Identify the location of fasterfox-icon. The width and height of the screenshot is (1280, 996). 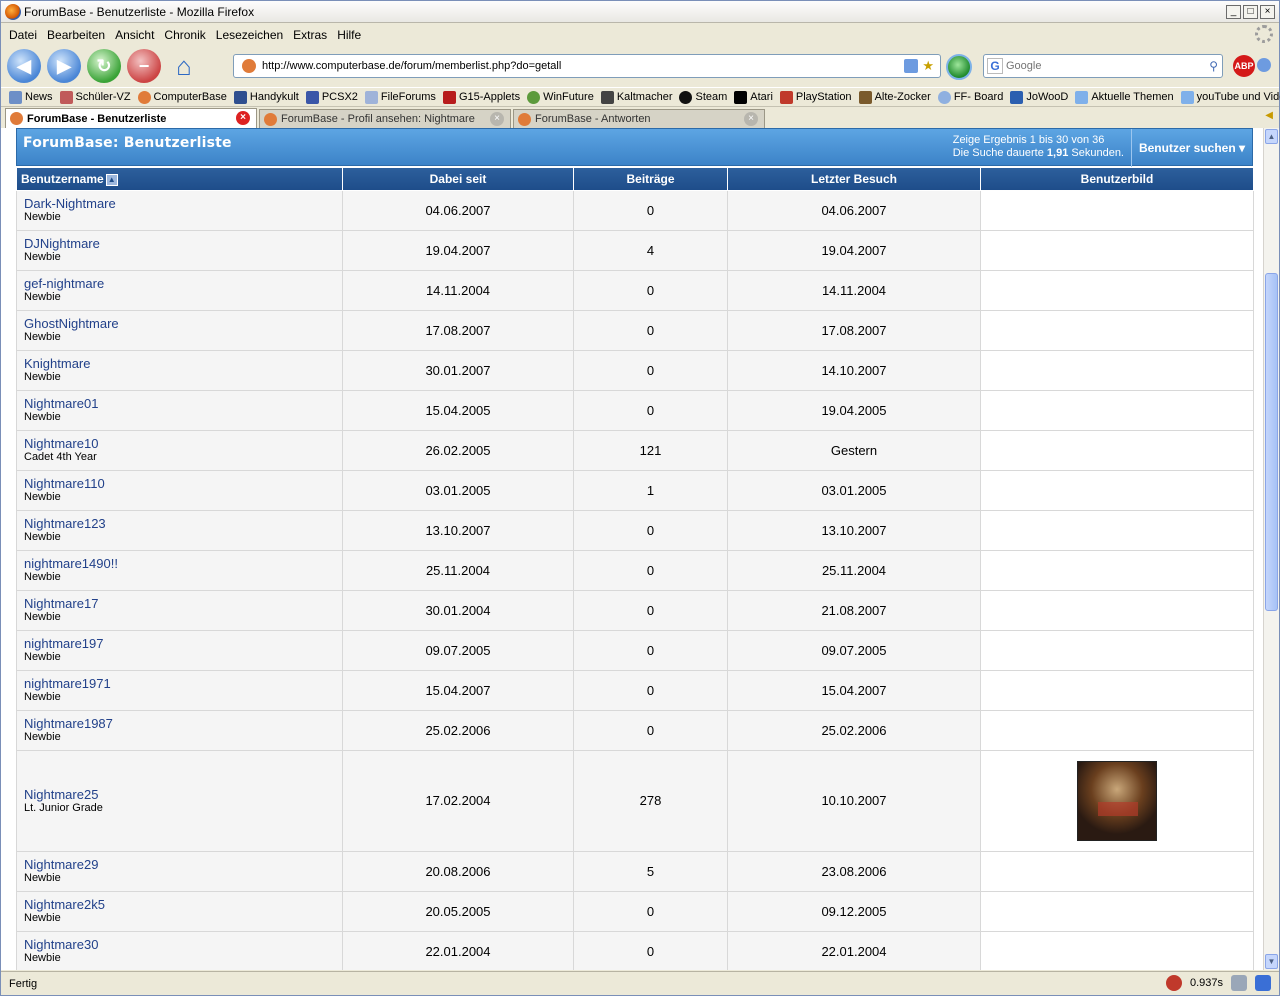
(1173, 983).